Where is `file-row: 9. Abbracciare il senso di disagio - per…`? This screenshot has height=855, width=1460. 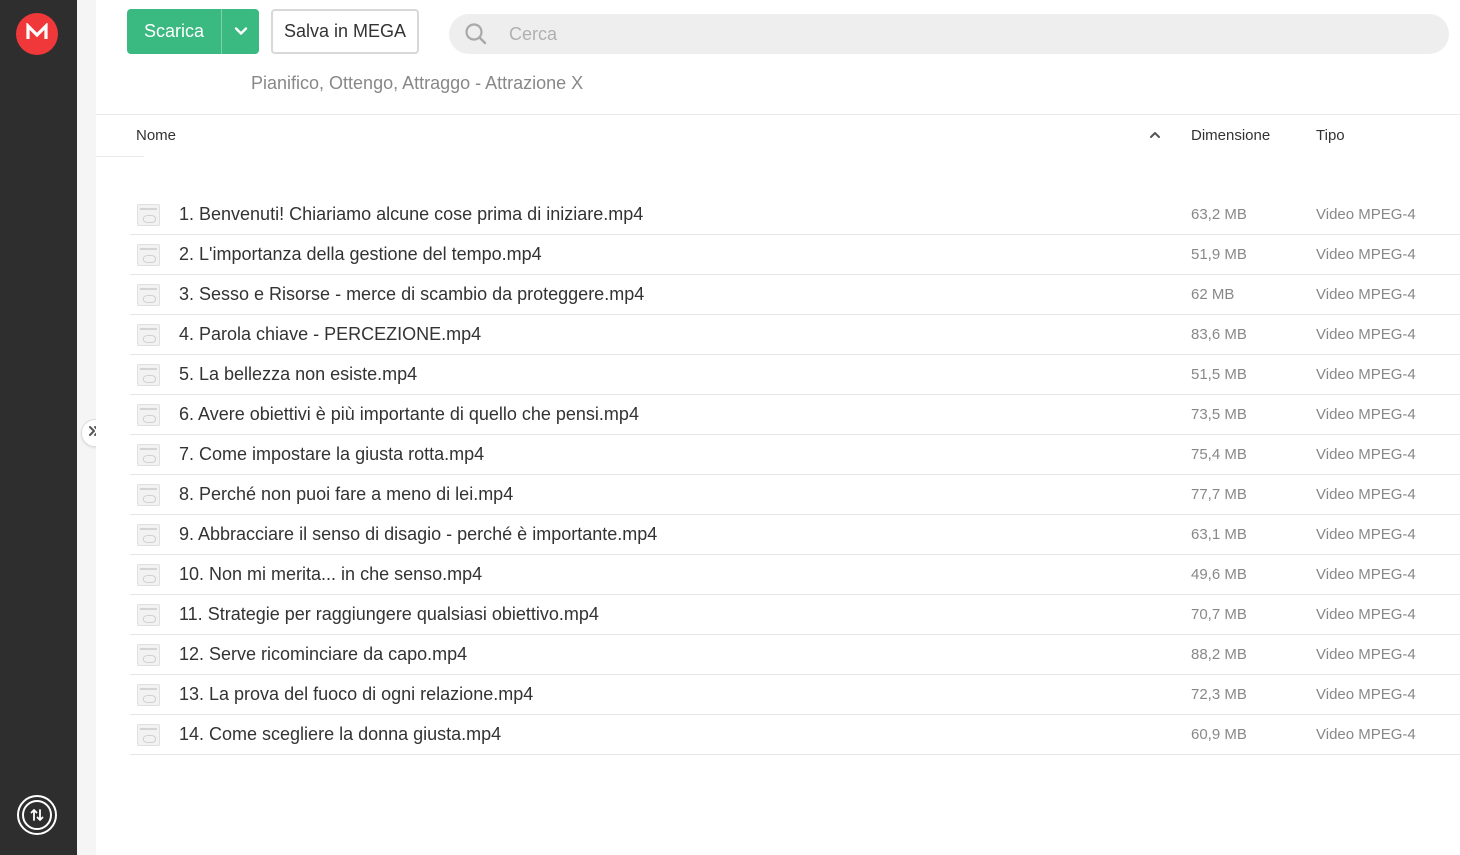 file-row: 9. Abbracciare il senso di disagio - per… is located at coordinates (795, 535).